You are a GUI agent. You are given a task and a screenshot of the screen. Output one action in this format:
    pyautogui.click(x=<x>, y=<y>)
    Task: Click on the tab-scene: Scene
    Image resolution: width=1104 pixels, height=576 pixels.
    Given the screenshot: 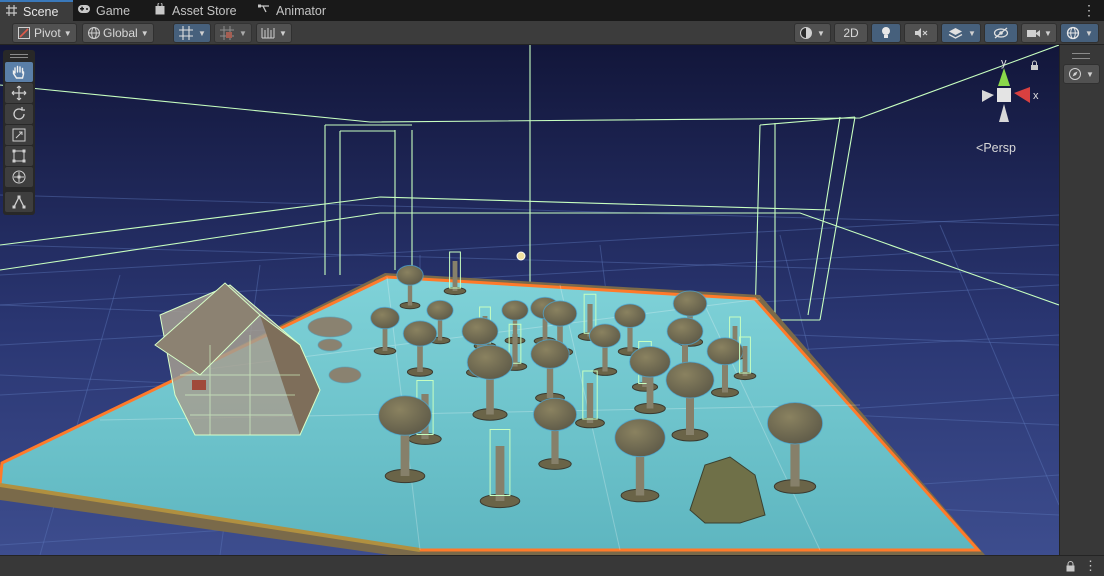 What is the action you would take?
    pyautogui.click(x=36, y=10)
    